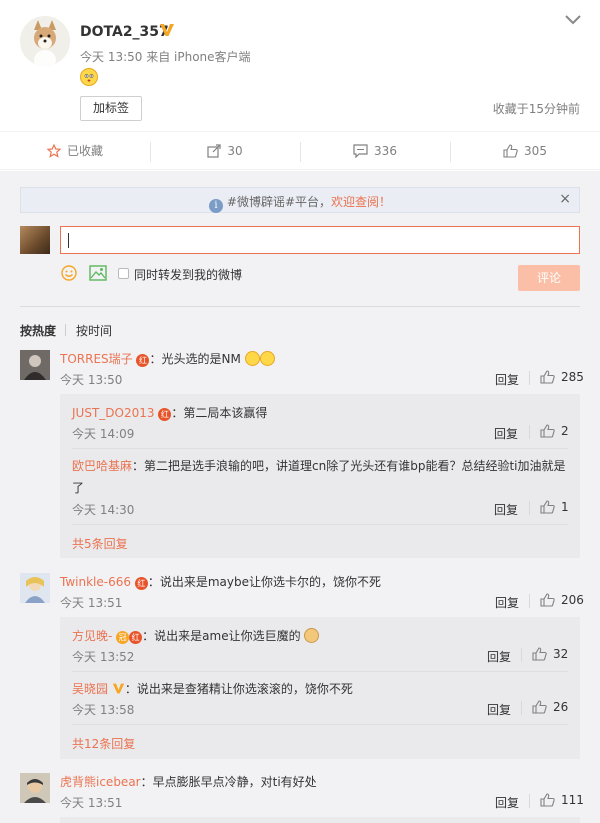  I want to click on emoji-picker-icon, so click(69, 273).